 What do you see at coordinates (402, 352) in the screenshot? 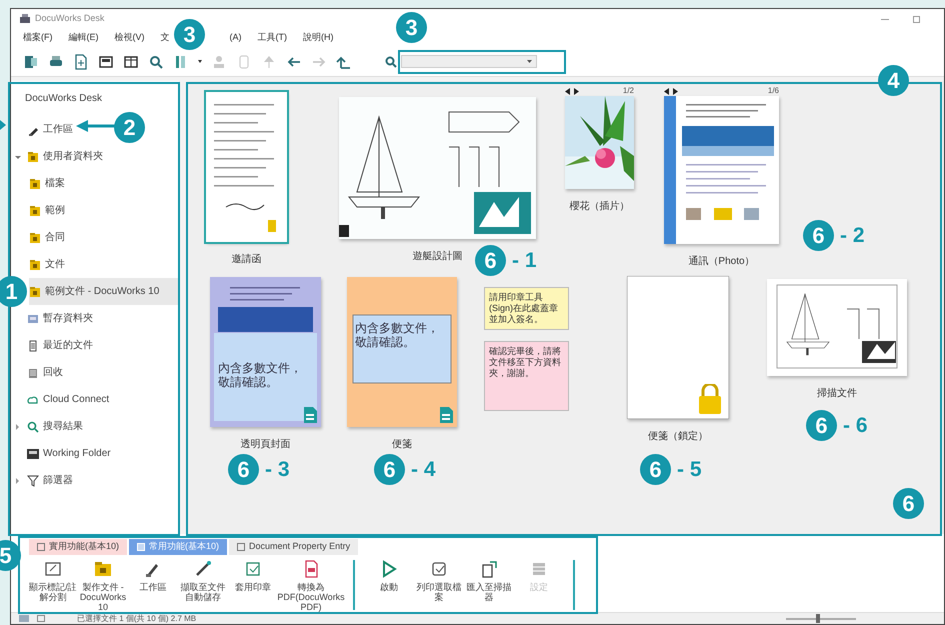
I see `memo-thumbnail` at bounding box center [402, 352].